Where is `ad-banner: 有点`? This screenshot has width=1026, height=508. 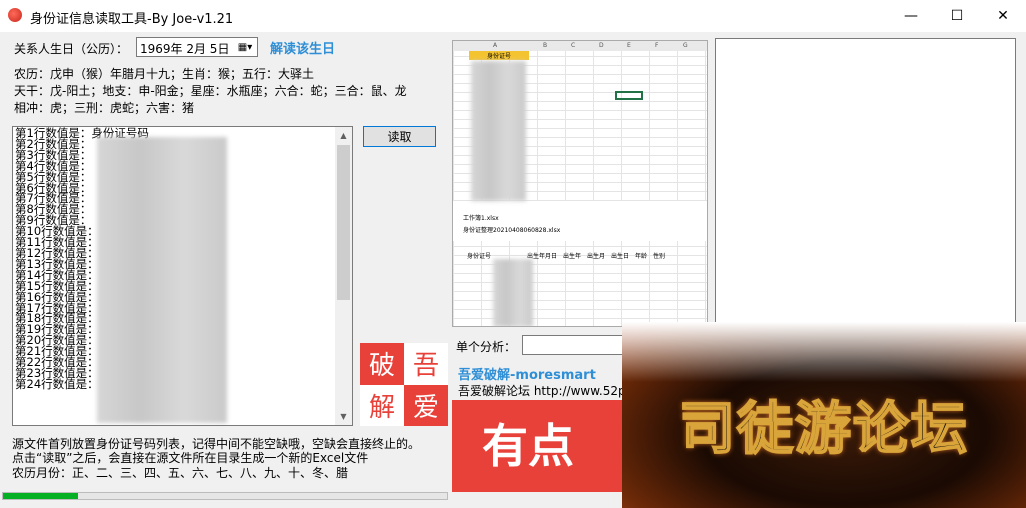 ad-banner: 有点 is located at coordinates (537, 446).